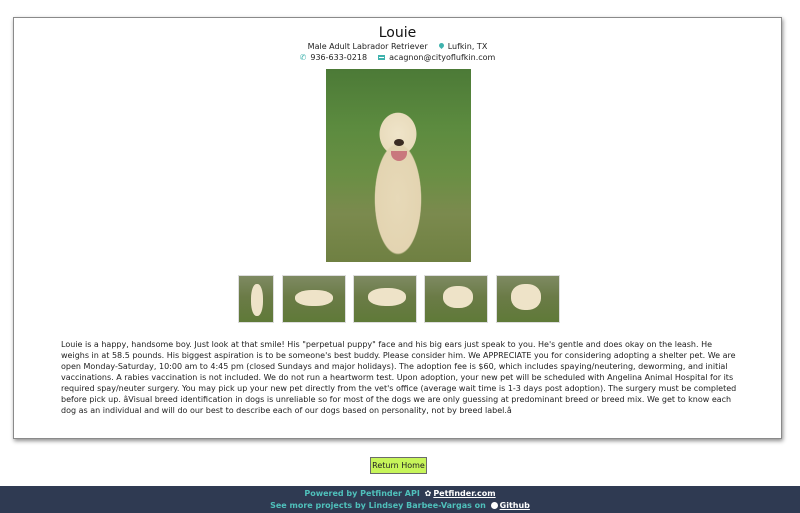 The width and height of the screenshot is (800, 513). What do you see at coordinates (467, 46) in the screenshot?
I see `pet-location: Lufkin, TX` at bounding box center [467, 46].